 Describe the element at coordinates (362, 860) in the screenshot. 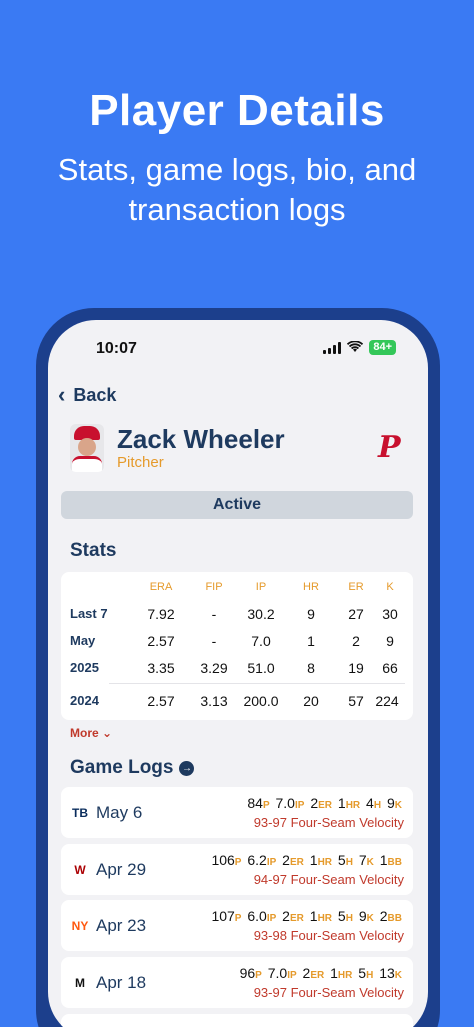

I see `stat-k: 7` at that location.